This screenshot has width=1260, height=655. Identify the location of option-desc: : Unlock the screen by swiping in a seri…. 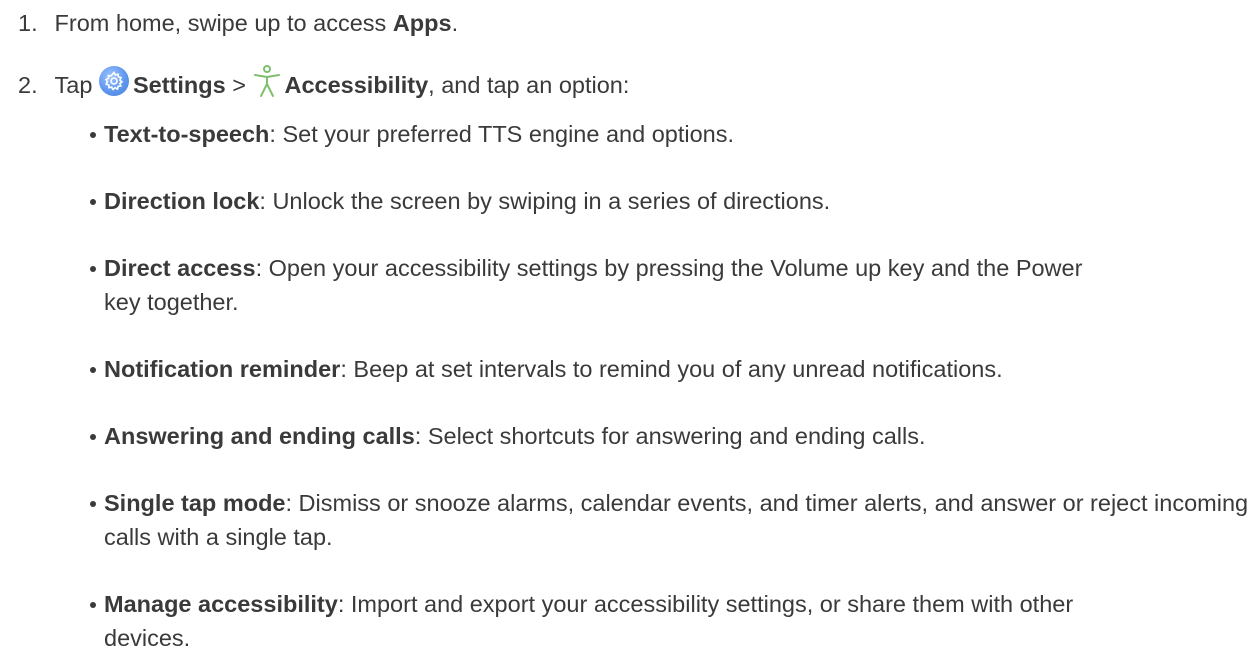
(545, 201).